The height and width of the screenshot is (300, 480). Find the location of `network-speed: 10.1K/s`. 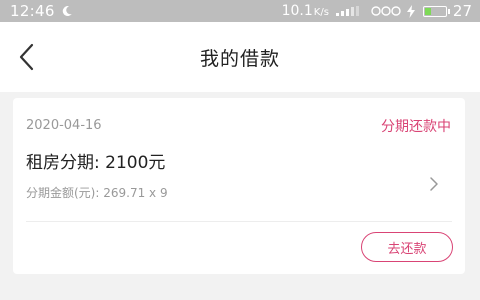

network-speed: 10.1K/s is located at coordinates (305, 11).